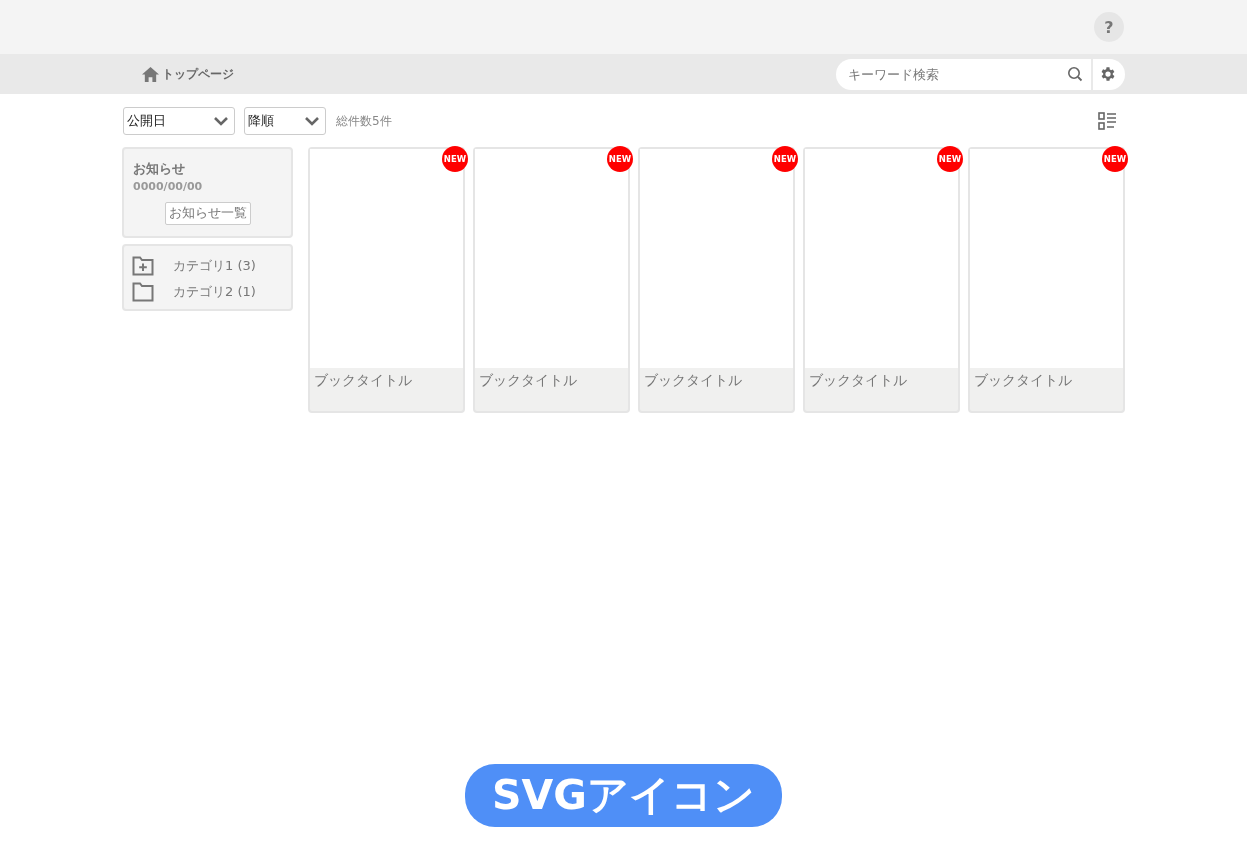 This screenshot has height=867, width=1247. I want to click on notice-list-button: お知らせ一覧, so click(207, 213).